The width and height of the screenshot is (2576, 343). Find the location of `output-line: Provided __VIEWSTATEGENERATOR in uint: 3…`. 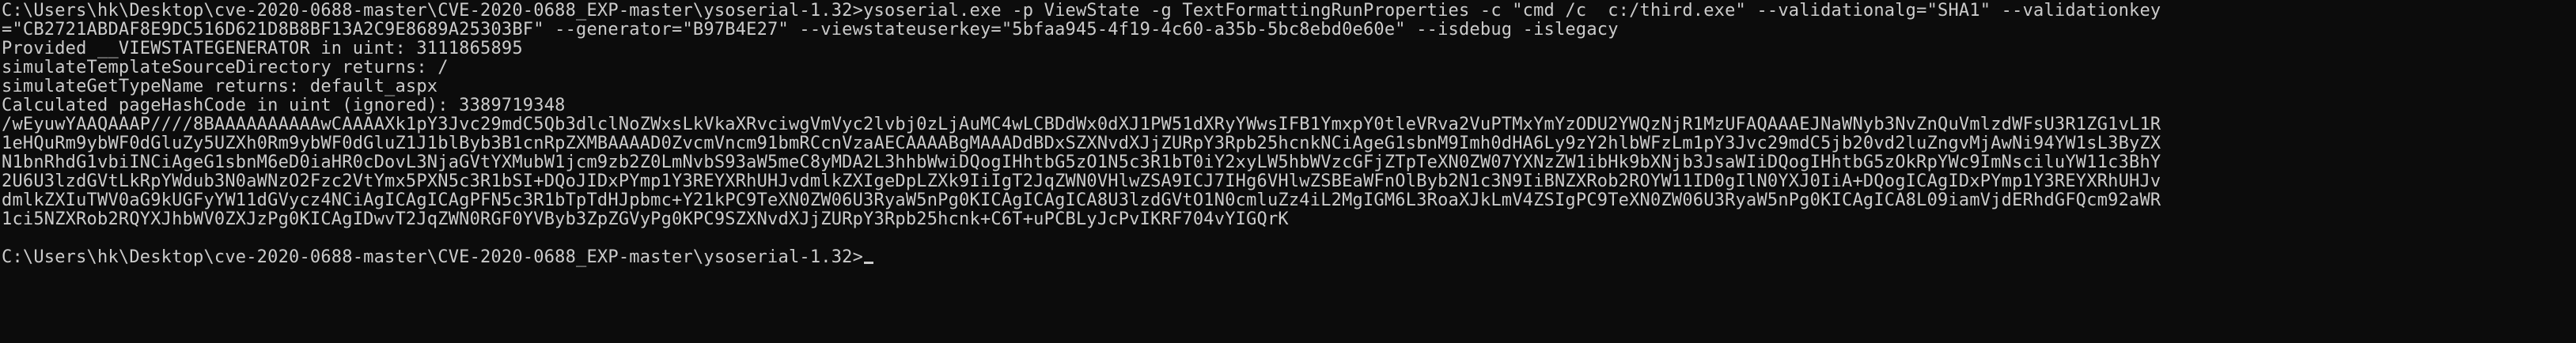

output-line: Provided __VIEWSTATEGENERATOR in uint: 3… is located at coordinates (262, 49).